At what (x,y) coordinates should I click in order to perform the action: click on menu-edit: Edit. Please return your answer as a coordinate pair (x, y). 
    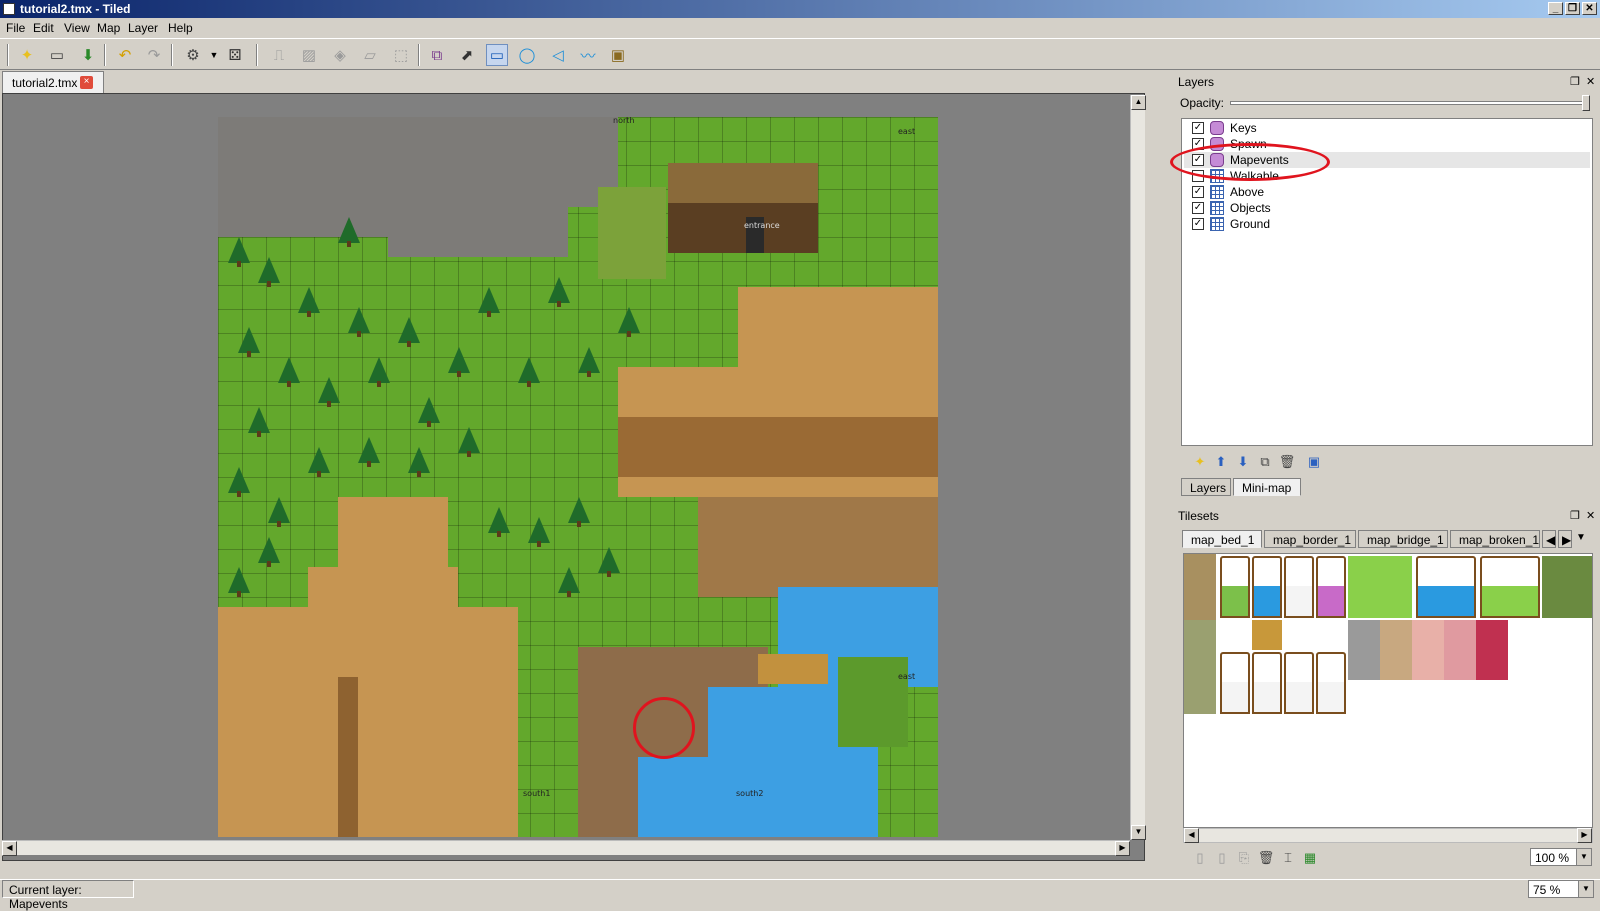
    Looking at the image, I should click on (43, 28).